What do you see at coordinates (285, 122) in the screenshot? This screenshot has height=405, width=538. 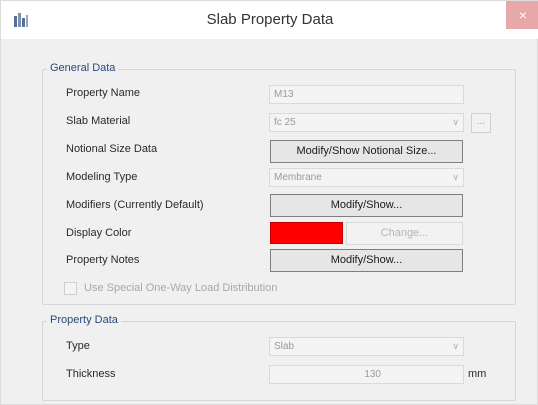 I see `slab-material-value: fc 25` at bounding box center [285, 122].